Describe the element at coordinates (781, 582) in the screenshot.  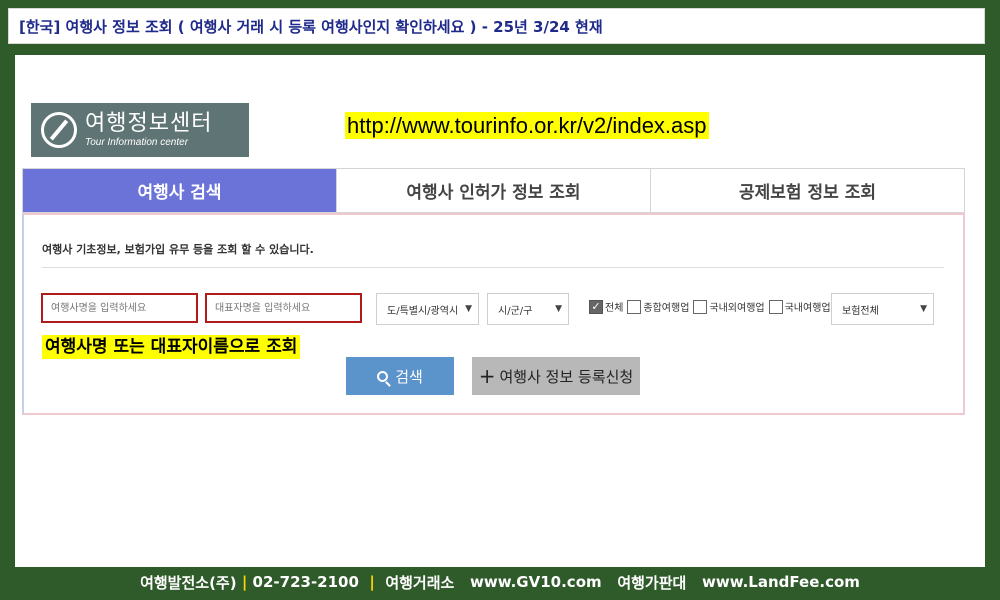
I see `footer-site2-url: www.LandFee.com` at that location.